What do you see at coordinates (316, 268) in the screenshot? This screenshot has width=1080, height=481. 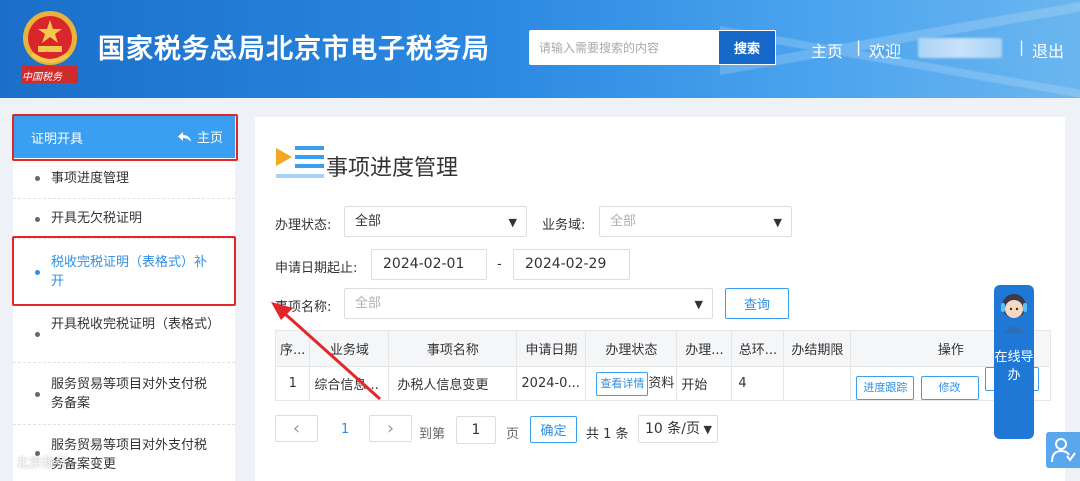 I see `date-range-label: 申请日期起止:` at bounding box center [316, 268].